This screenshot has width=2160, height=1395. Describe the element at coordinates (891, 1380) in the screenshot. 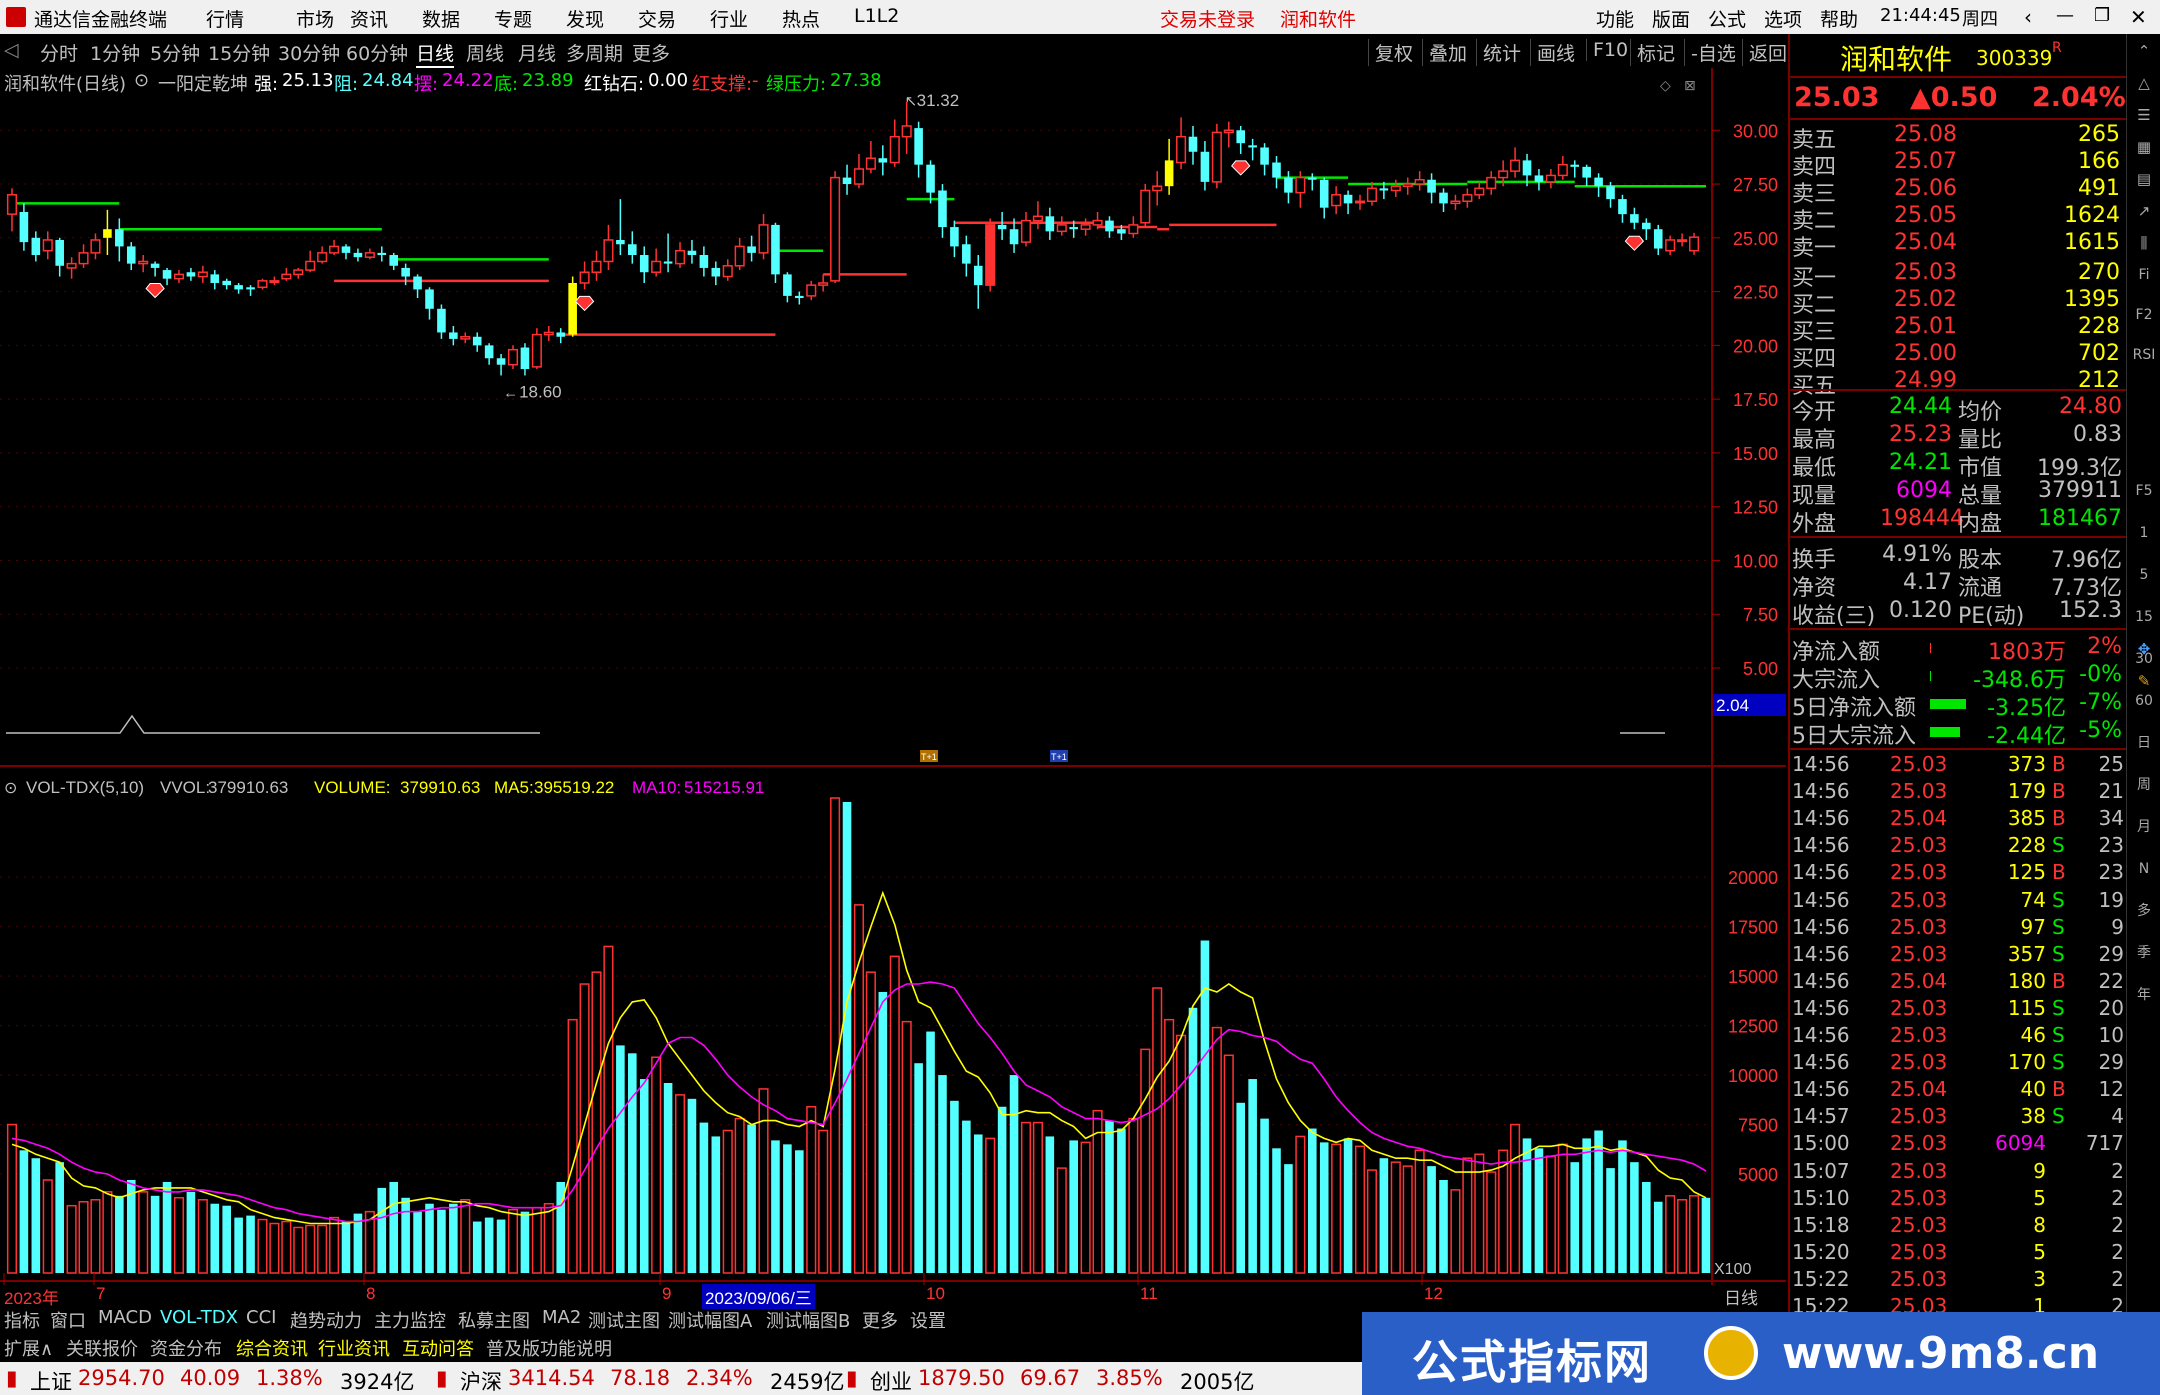

I see `index-name: 创业` at that location.